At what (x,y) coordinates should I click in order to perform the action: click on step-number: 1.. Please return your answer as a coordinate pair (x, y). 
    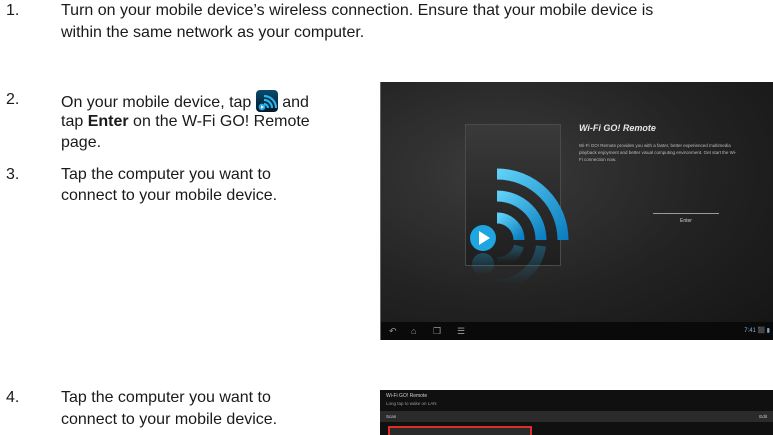
    Looking at the image, I should click on (13, 10).